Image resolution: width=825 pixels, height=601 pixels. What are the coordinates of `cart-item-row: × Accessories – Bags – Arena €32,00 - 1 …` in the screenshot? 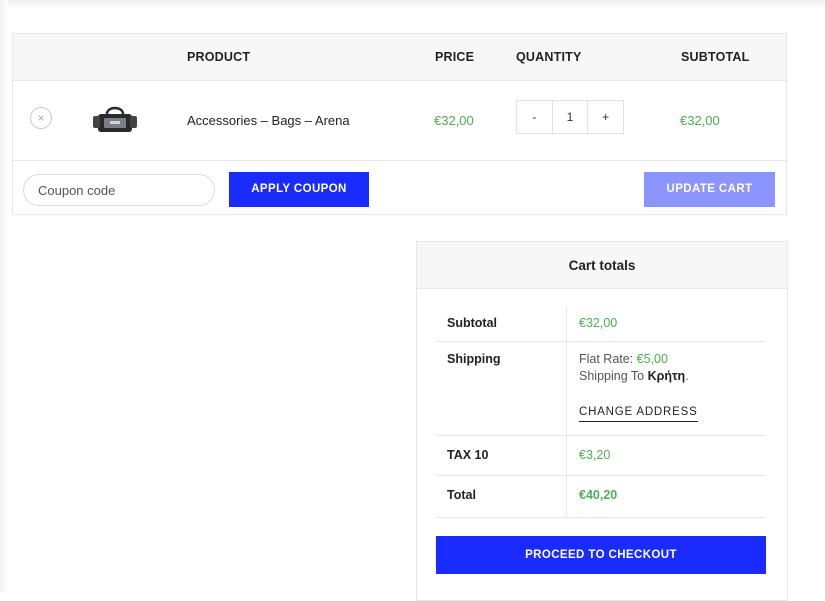 It's located at (399, 120).